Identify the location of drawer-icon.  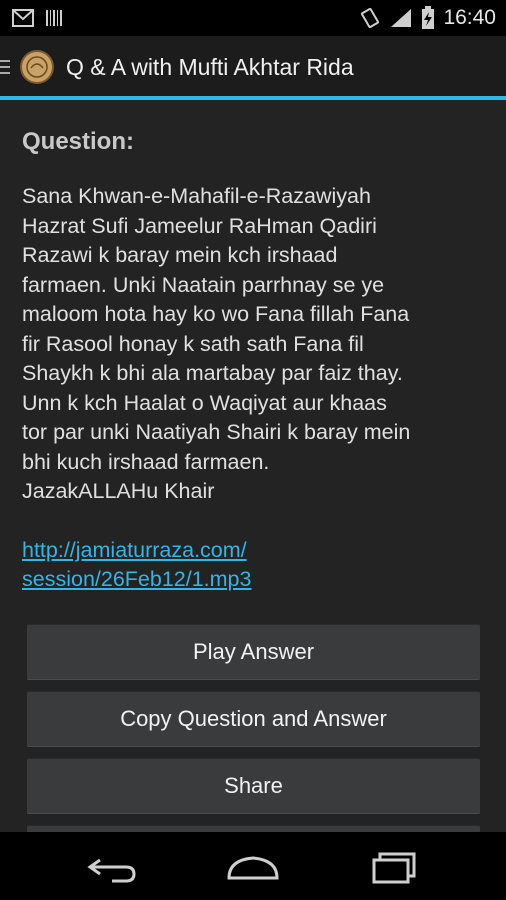
(6, 67).